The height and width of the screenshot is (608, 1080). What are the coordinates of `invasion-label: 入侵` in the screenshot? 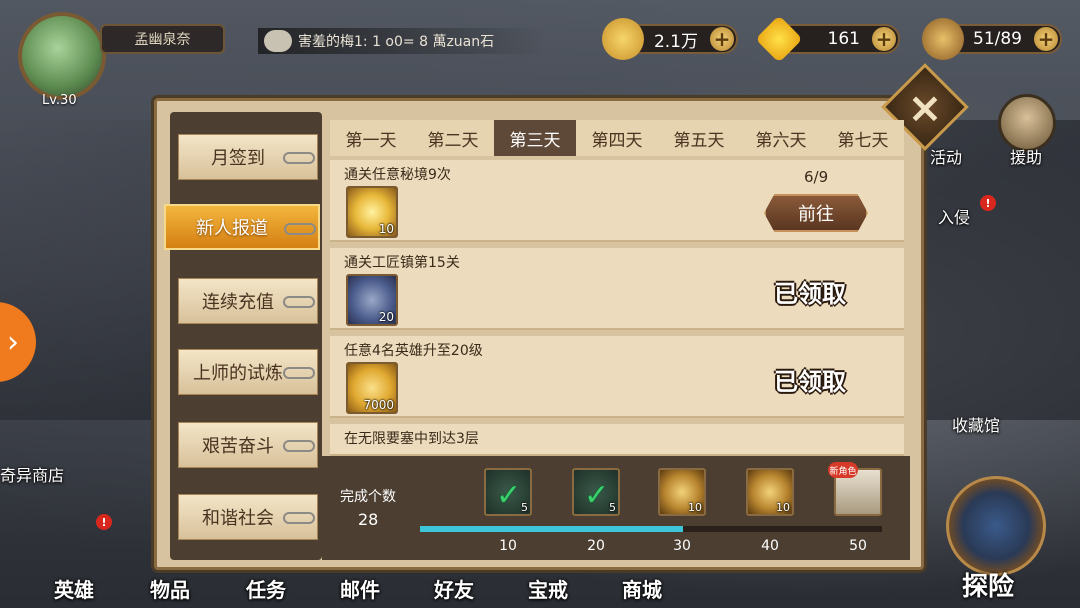 It's located at (954, 216).